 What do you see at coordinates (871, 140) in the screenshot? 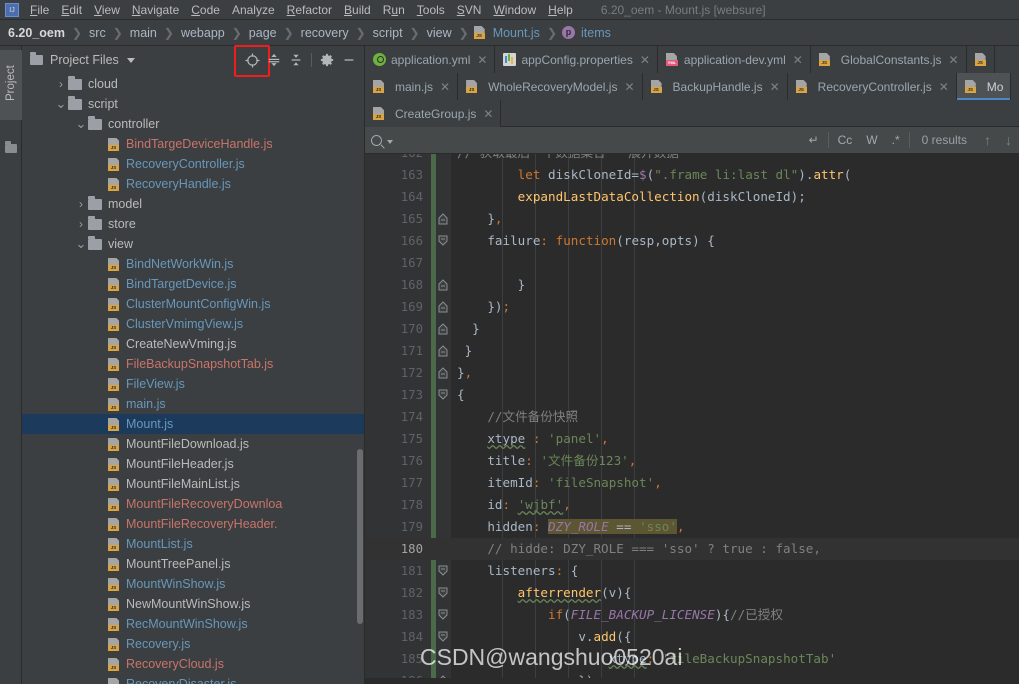
I see `find-words-toggle: W` at bounding box center [871, 140].